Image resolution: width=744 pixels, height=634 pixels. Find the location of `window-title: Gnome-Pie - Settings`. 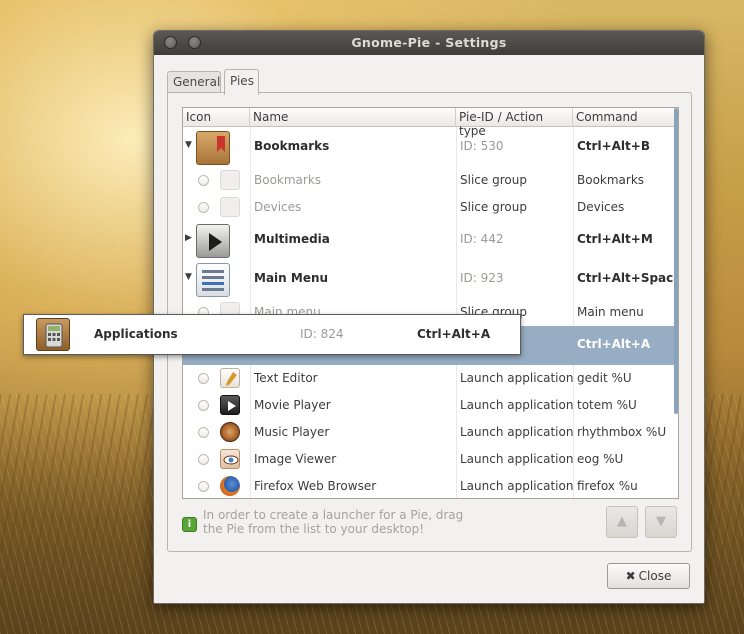

window-title: Gnome-Pie - Settings is located at coordinates (429, 42).